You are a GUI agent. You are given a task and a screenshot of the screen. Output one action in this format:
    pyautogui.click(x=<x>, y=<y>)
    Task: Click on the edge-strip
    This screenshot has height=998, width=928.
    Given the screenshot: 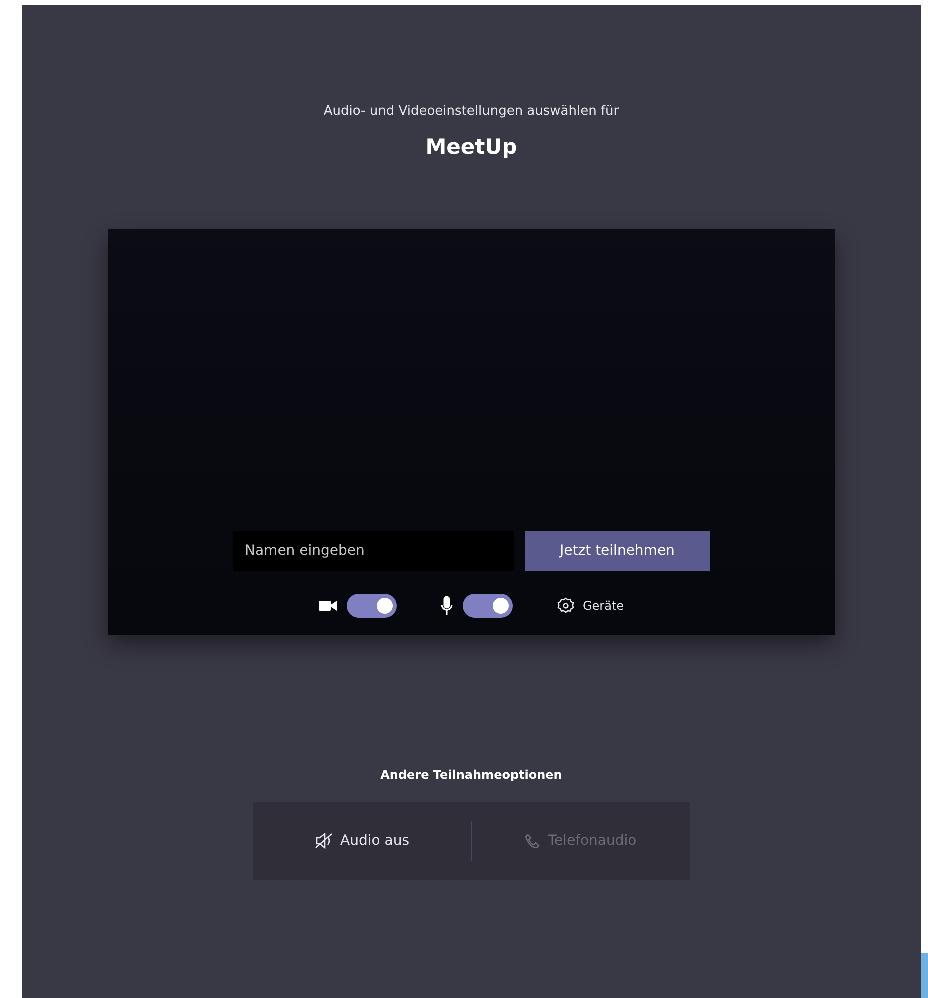 What is the action you would take?
    pyautogui.click(x=924, y=975)
    